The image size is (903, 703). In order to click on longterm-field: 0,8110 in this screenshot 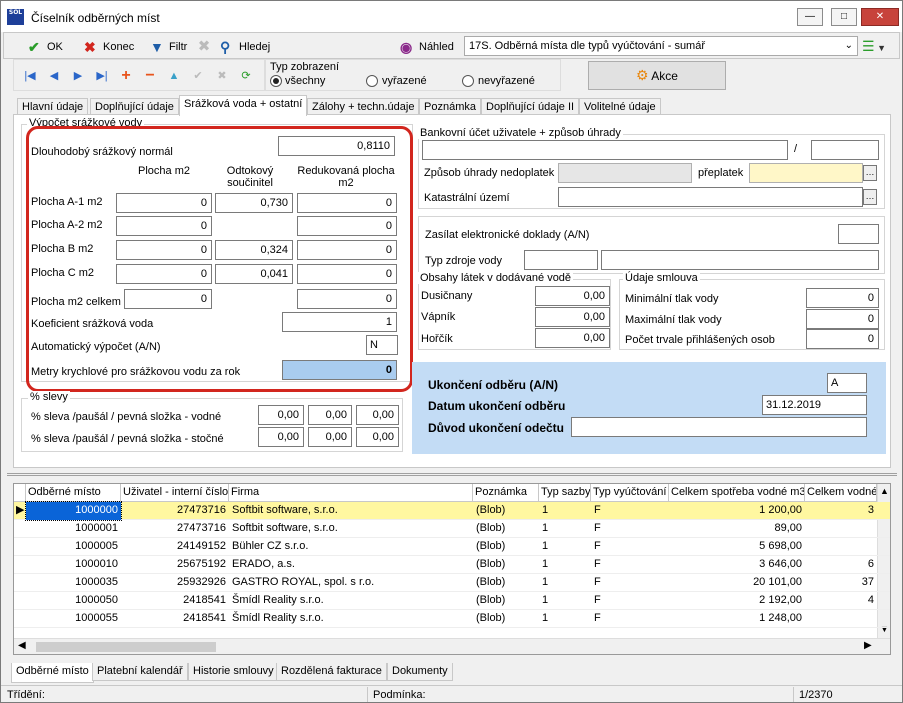, I will do `click(336, 146)`.